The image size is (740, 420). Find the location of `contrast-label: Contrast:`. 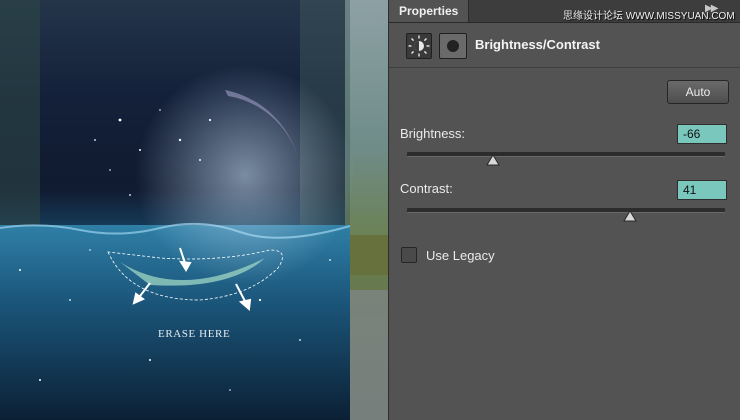

contrast-label: Contrast: is located at coordinates (426, 188).